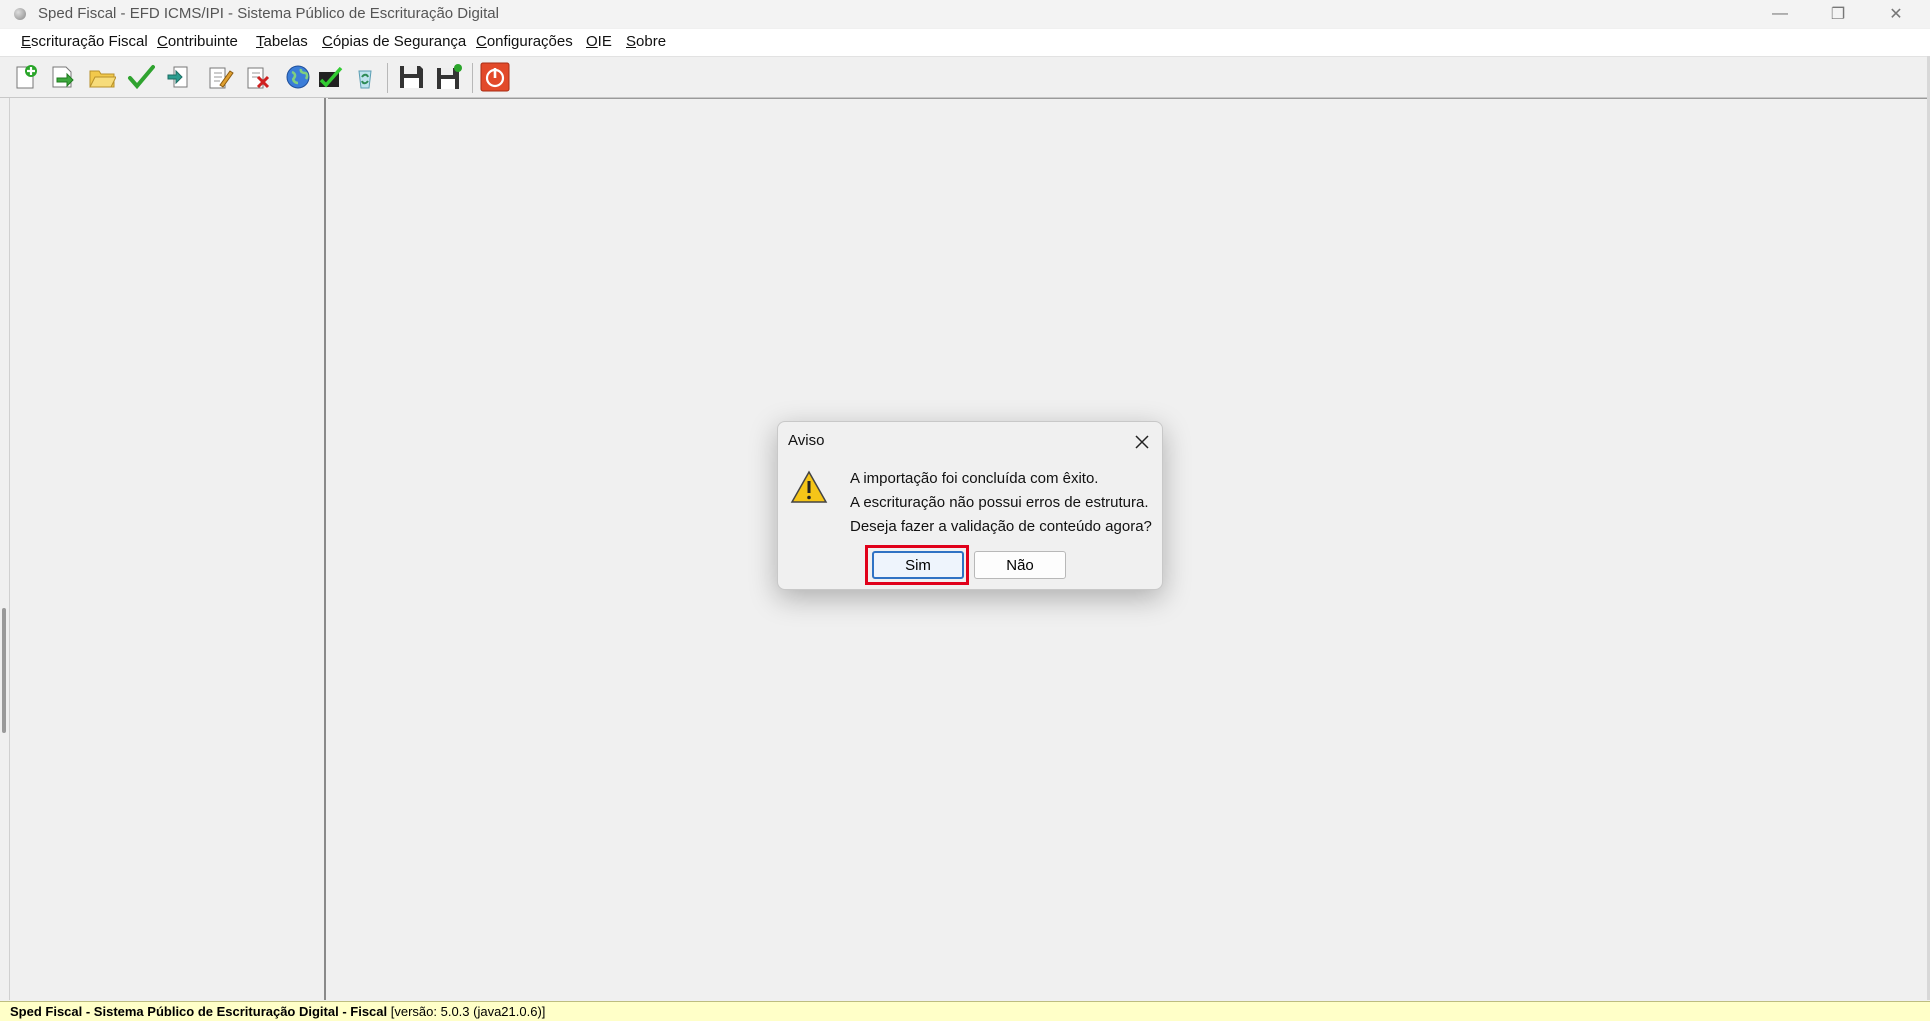 This screenshot has height=1021, width=1930. Describe the element at coordinates (809, 486) in the screenshot. I see `warning-icon` at that location.